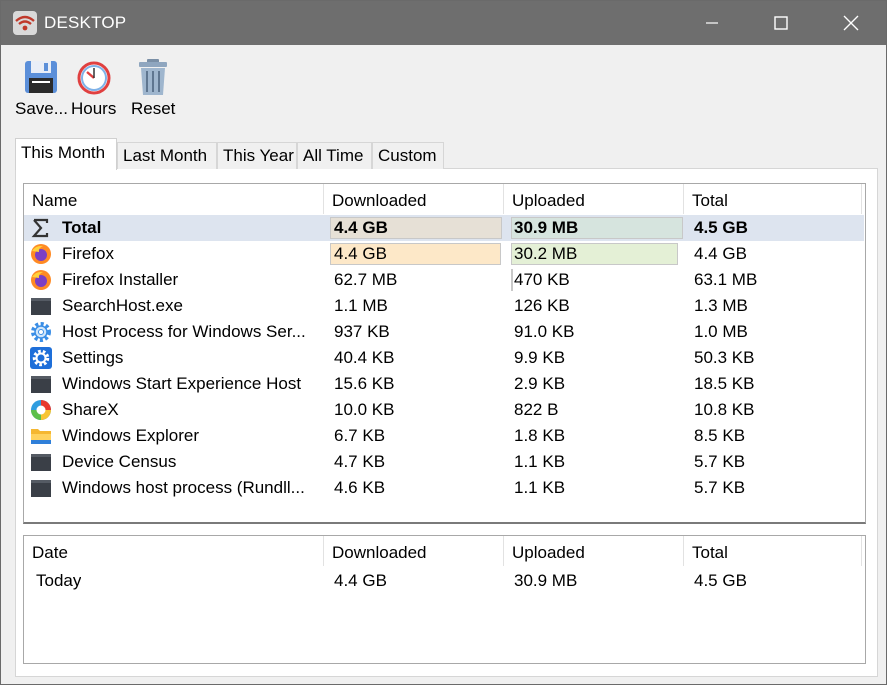  I want to click on app-name: SearchHost.exe, so click(122, 305).